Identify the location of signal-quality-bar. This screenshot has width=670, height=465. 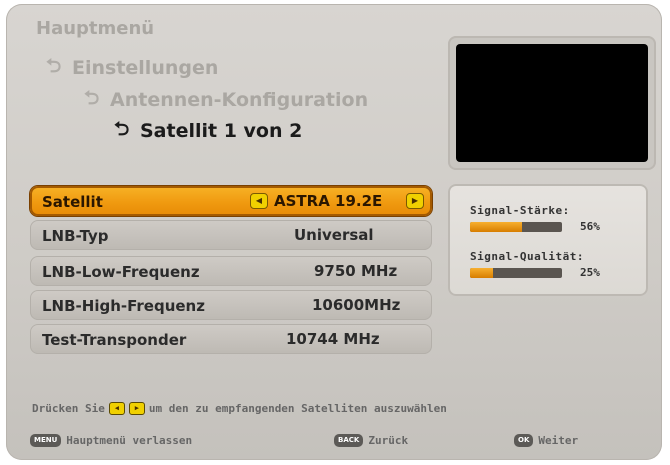
(516, 273).